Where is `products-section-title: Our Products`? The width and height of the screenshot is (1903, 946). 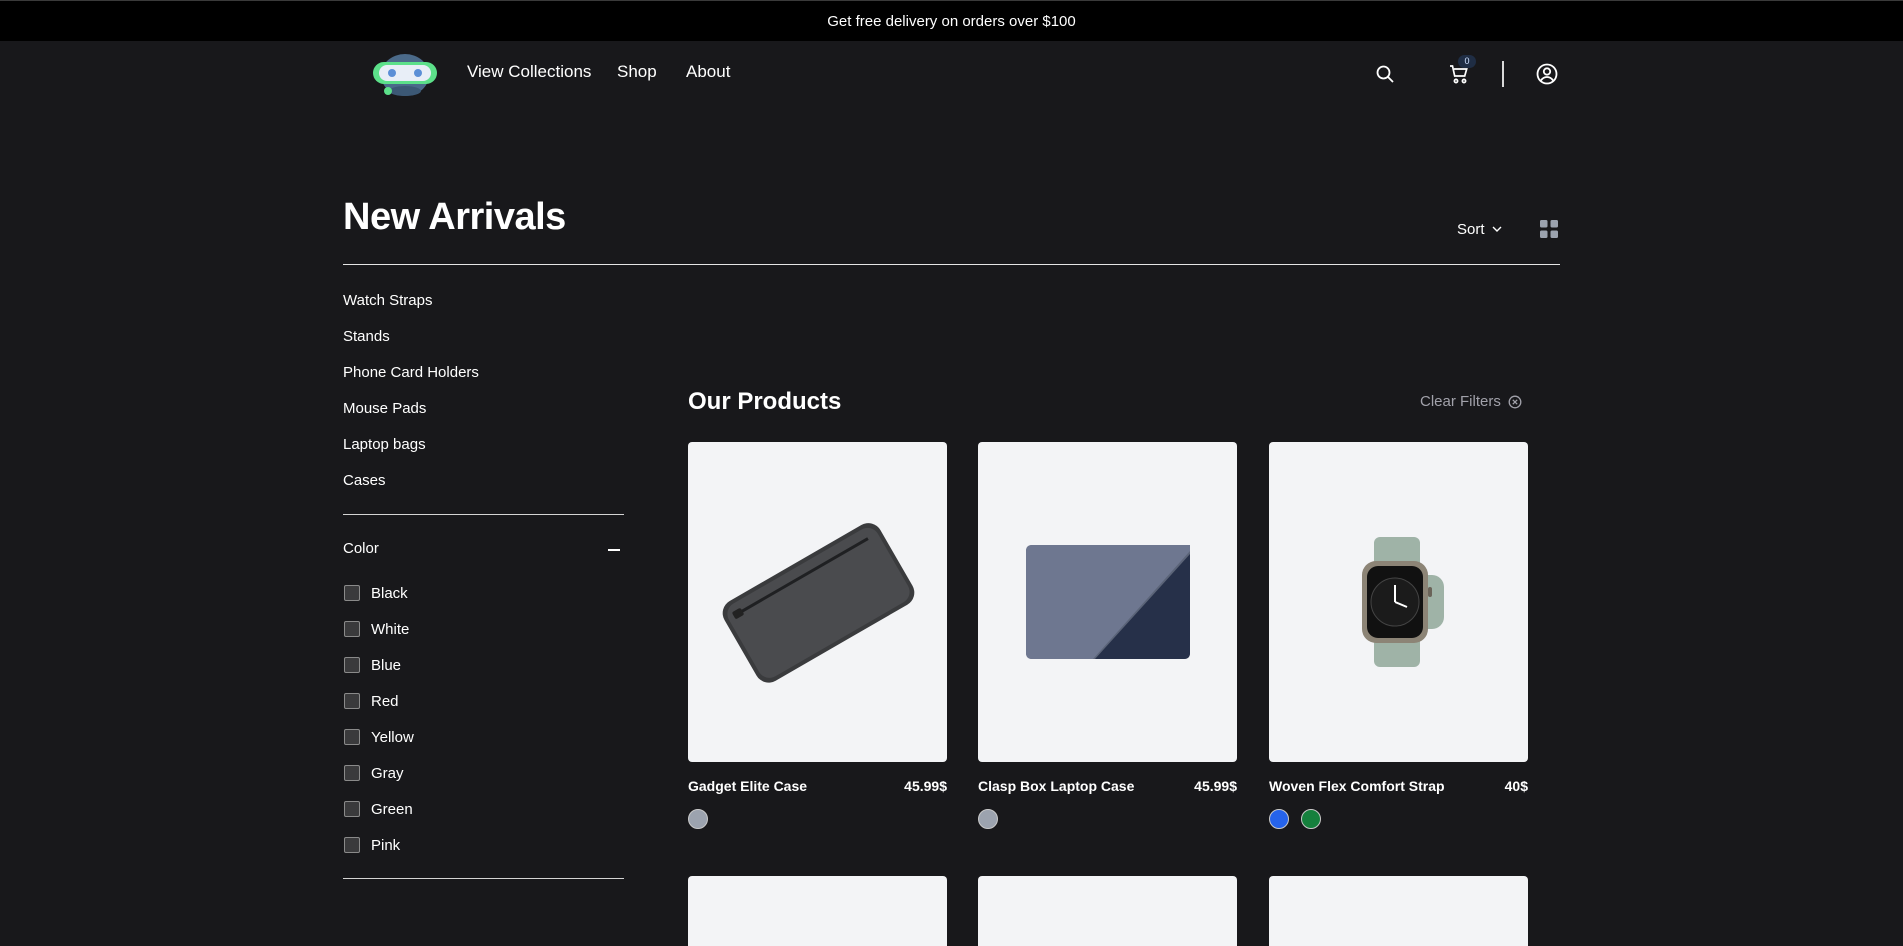 products-section-title: Our Products is located at coordinates (765, 401).